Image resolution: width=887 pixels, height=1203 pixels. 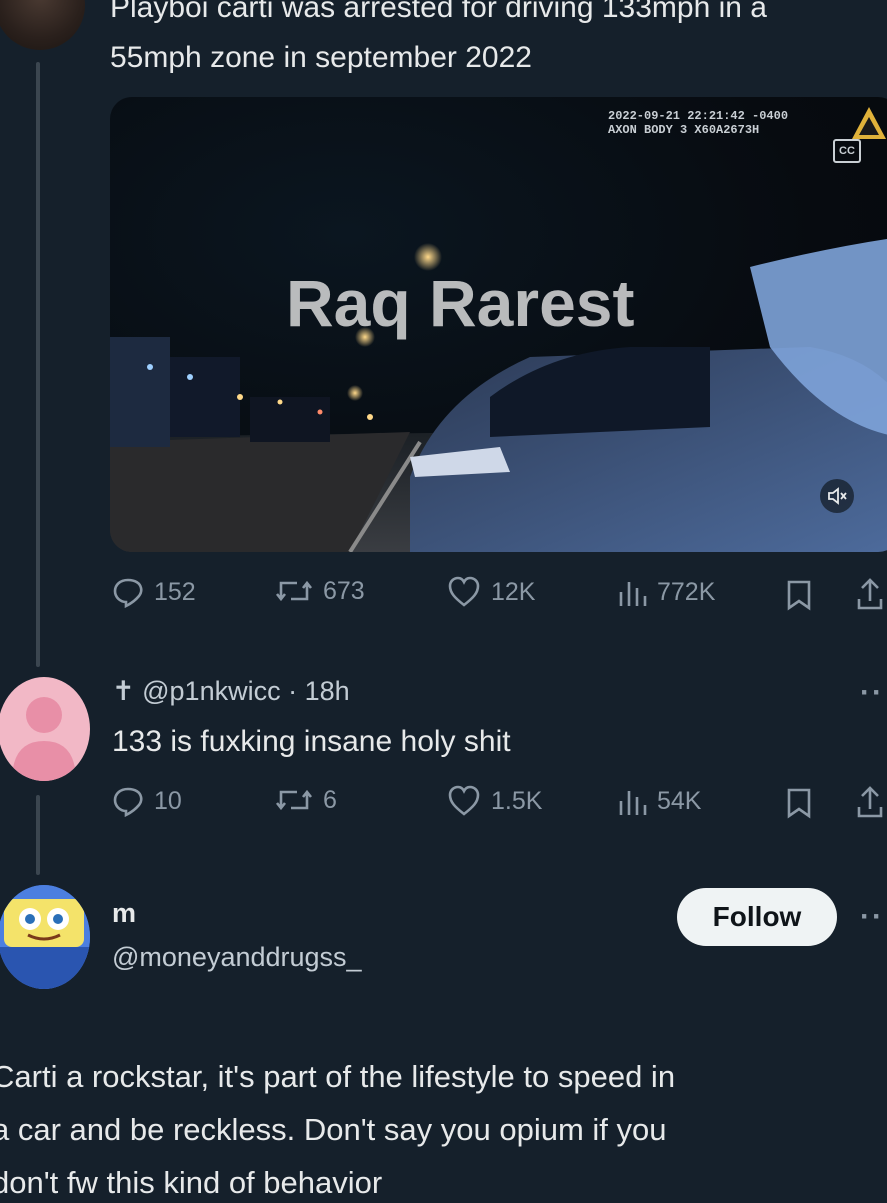 I want to click on spongebob-avatar-icon, so click(x=45, y=937).